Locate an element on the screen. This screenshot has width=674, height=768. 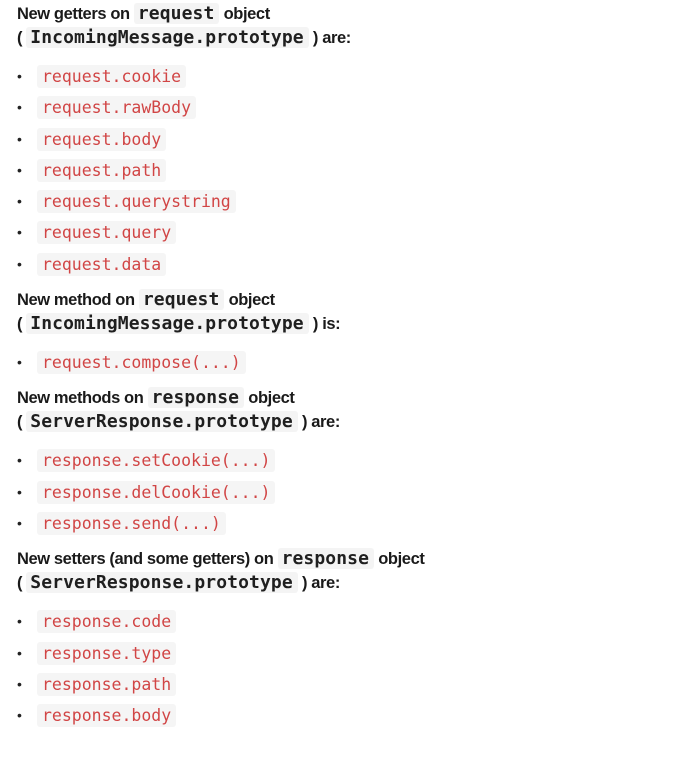
list-item: • request.data is located at coordinates (345, 264).